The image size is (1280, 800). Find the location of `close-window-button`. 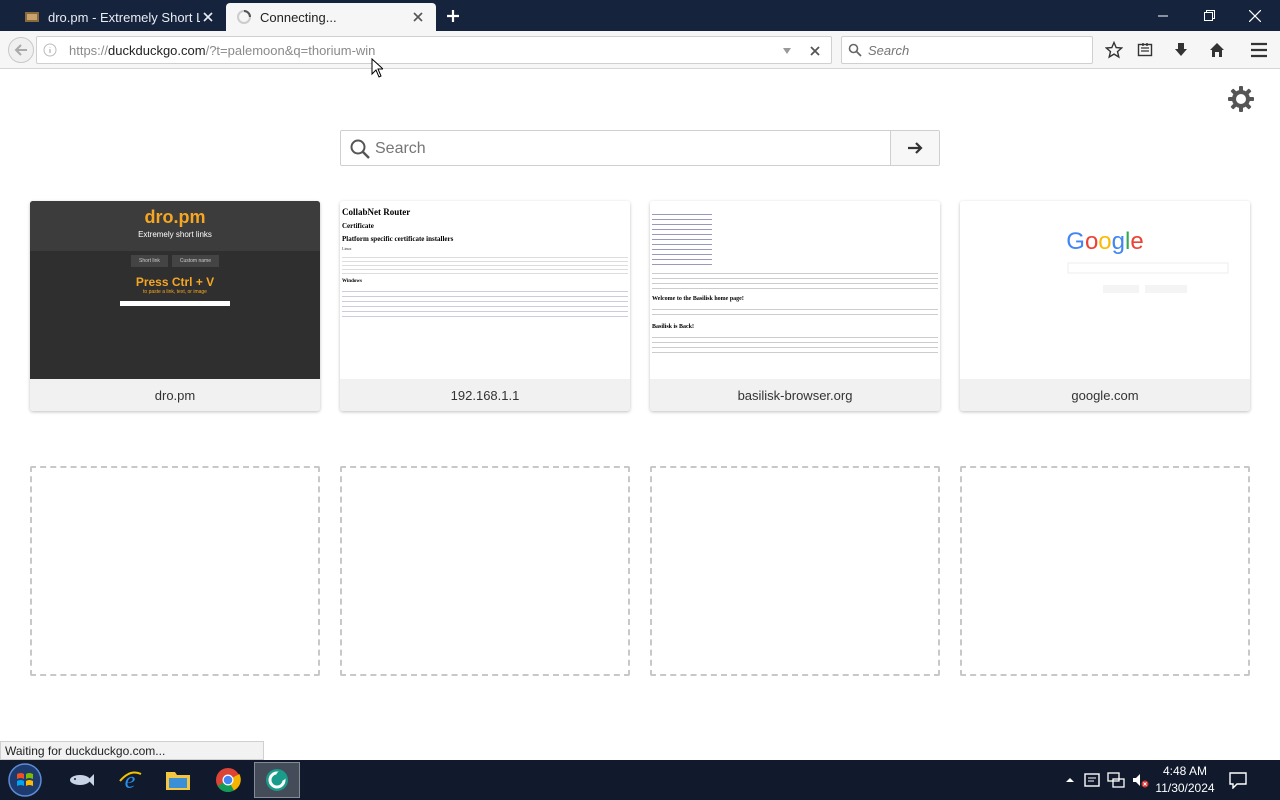

close-window-button is located at coordinates (1255, 15).